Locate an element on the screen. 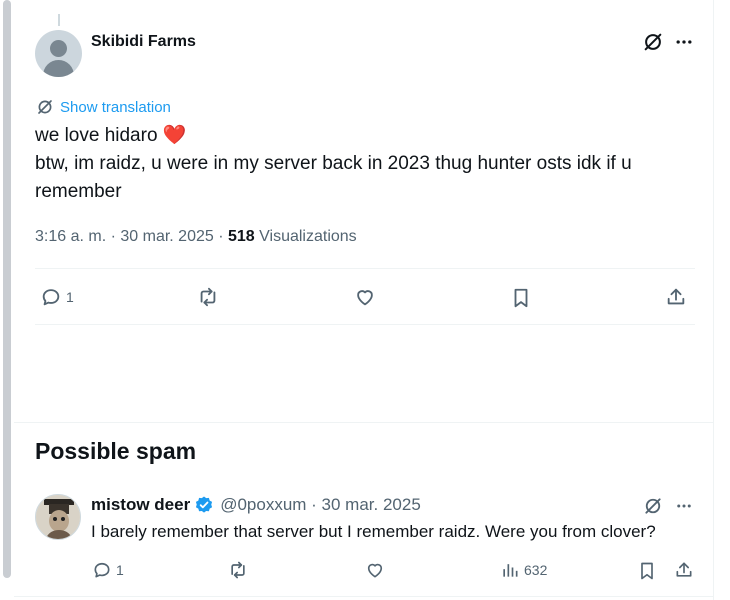 The height and width of the screenshot is (600, 730). default-avatar-body is located at coordinates (58, 68).